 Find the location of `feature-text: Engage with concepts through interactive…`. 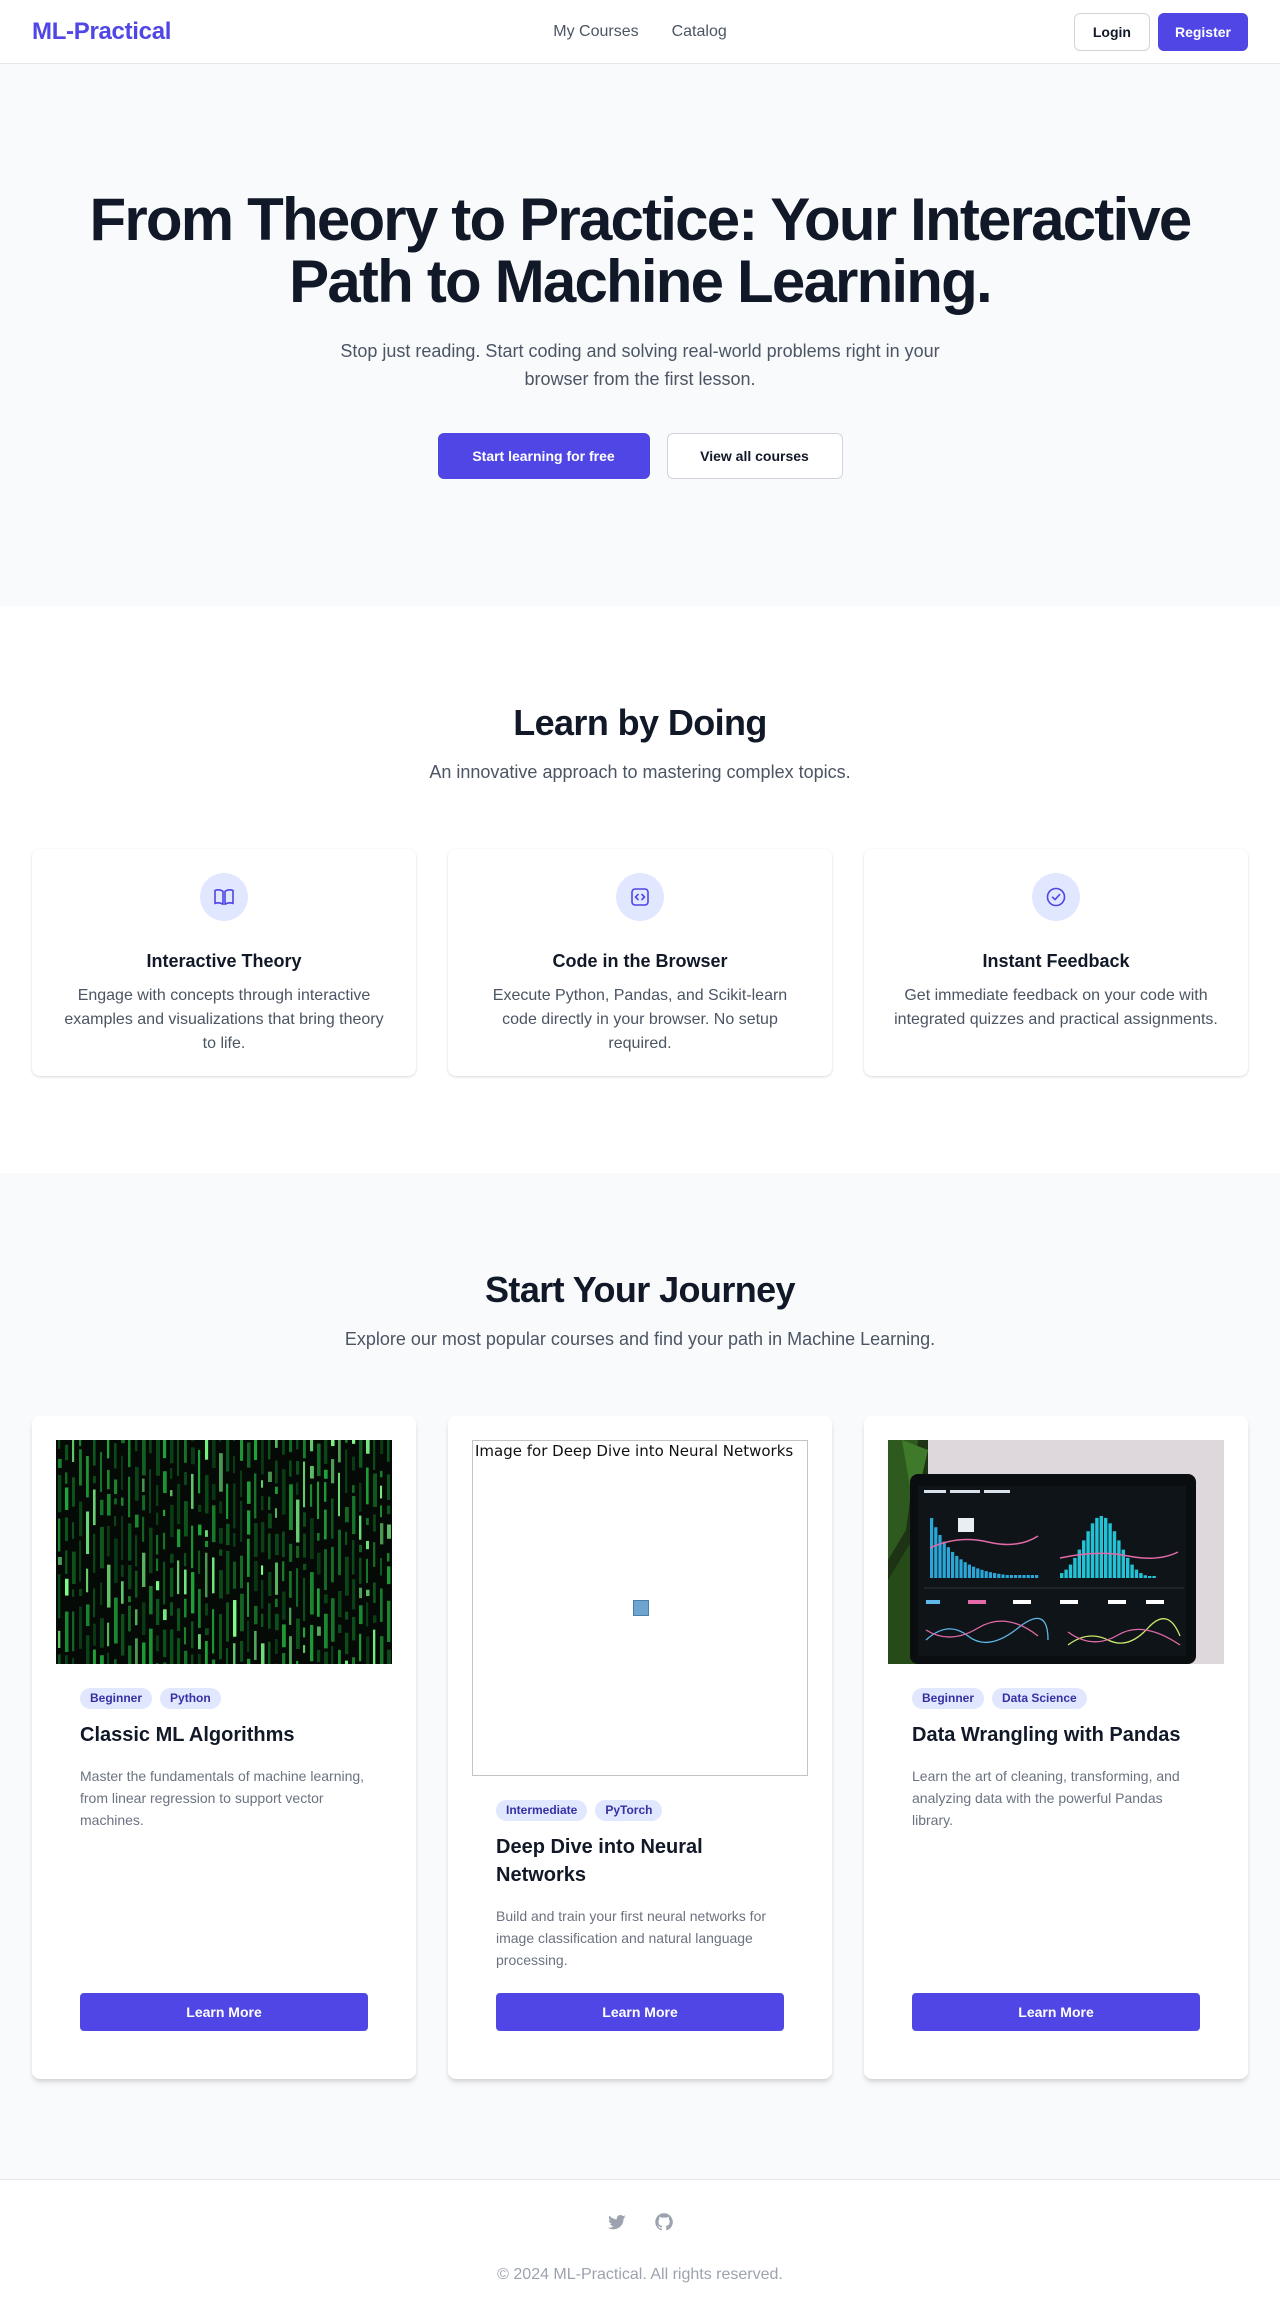

feature-text: Engage with concepts through interactive… is located at coordinates (224, 1019).